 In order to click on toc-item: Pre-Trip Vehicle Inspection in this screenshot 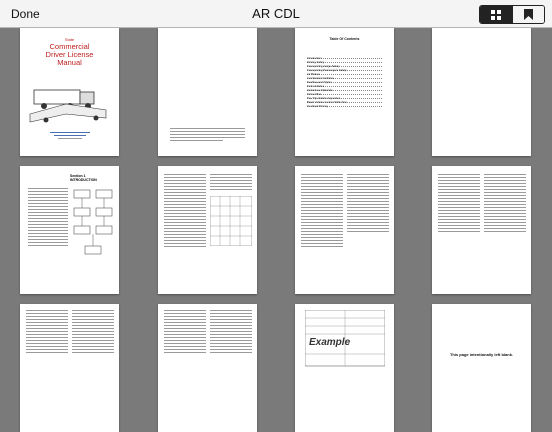, I will do `click(344, 98)`.